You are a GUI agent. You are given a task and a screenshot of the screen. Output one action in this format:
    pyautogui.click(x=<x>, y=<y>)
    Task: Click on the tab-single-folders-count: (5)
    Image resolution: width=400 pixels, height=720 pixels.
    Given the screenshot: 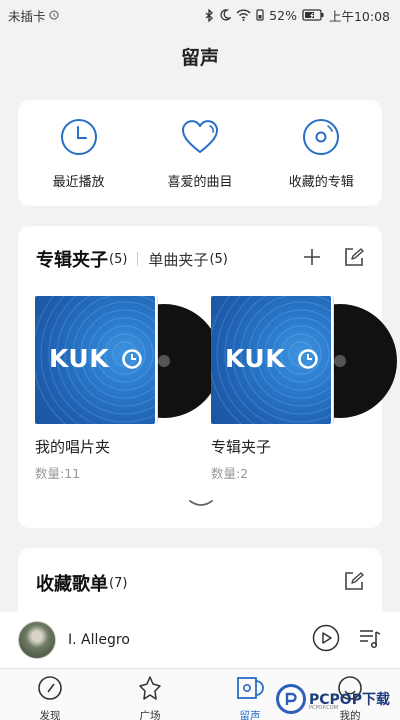 What is the action you would take?
    pyautogui.click(x=218, y=259)
    